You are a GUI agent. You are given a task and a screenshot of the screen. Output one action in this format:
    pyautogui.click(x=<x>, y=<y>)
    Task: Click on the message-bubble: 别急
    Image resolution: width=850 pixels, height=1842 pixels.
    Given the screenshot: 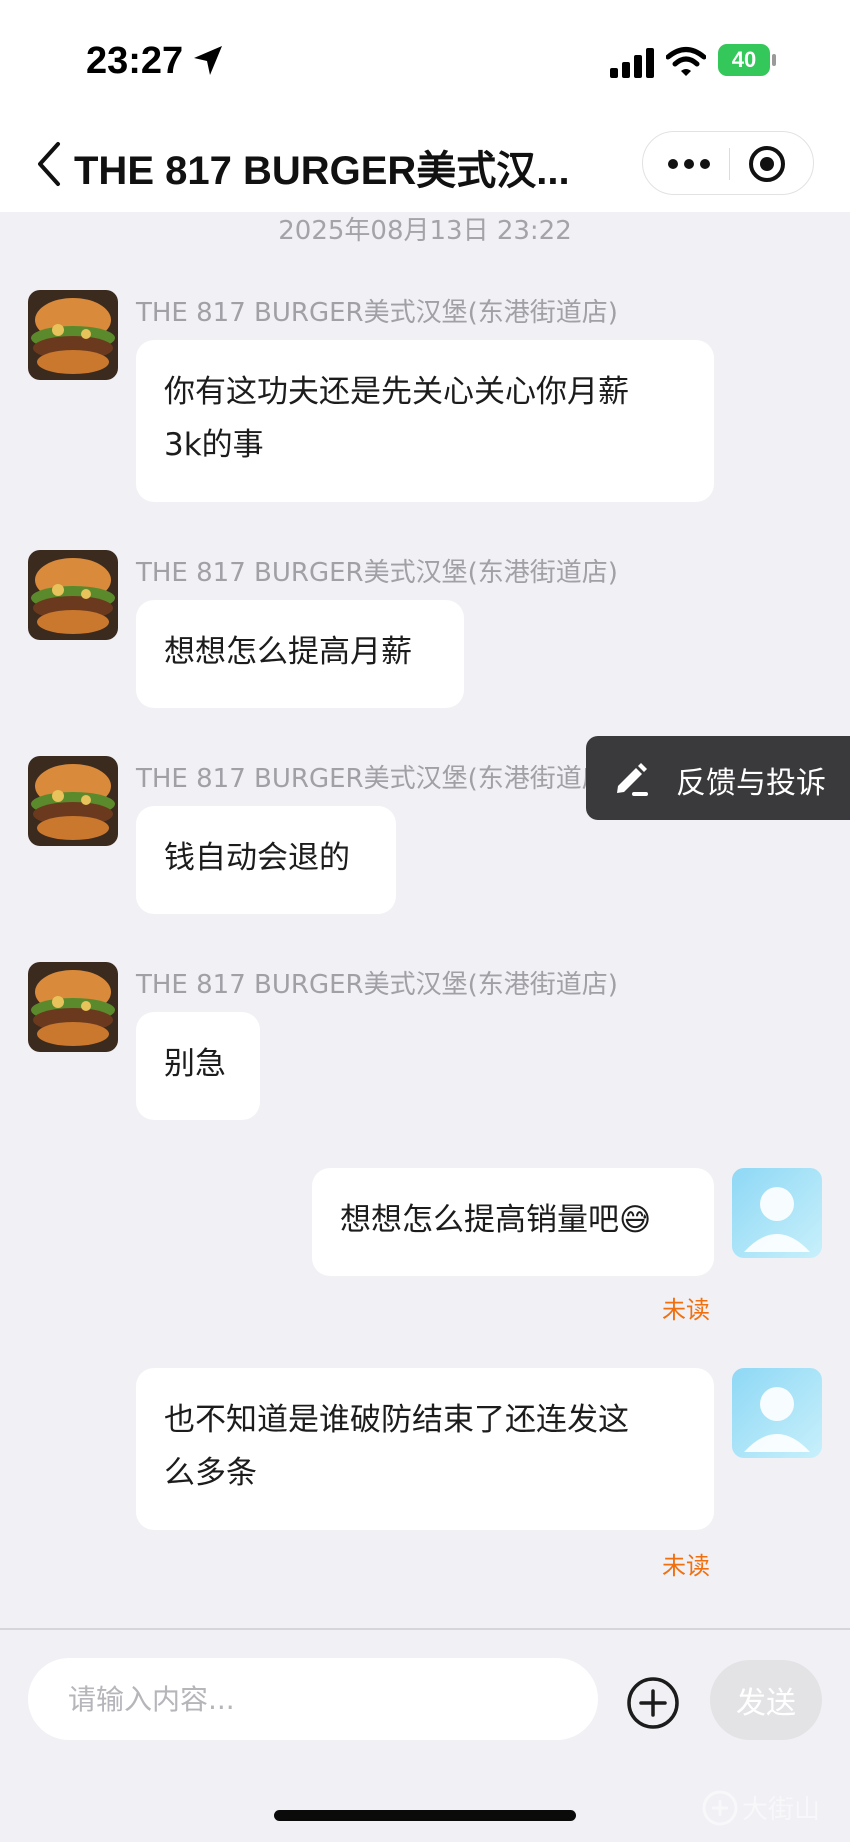 What is the action you would take?
    pyautogui.click(x=198, y=1066)
    